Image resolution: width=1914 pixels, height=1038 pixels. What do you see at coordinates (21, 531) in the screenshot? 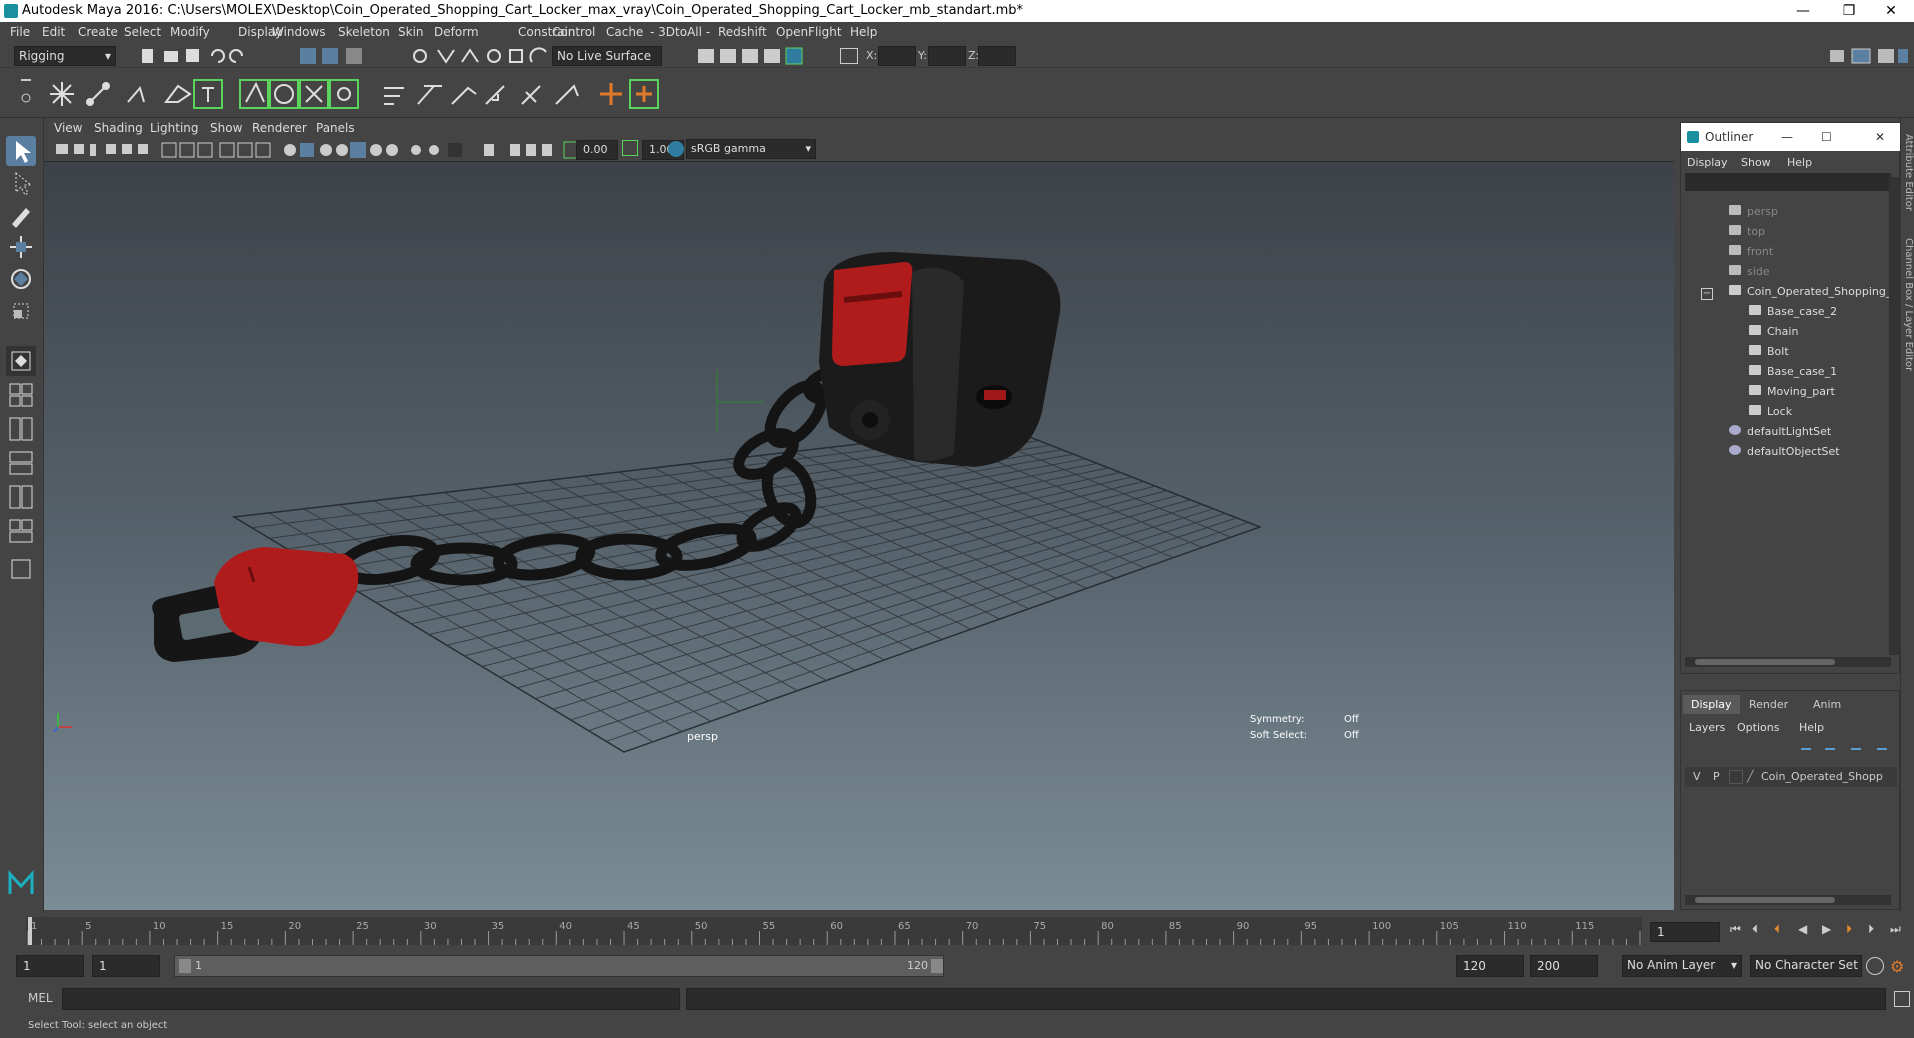
I see `layout-outliner-icon` at bounding box center [21, 531].